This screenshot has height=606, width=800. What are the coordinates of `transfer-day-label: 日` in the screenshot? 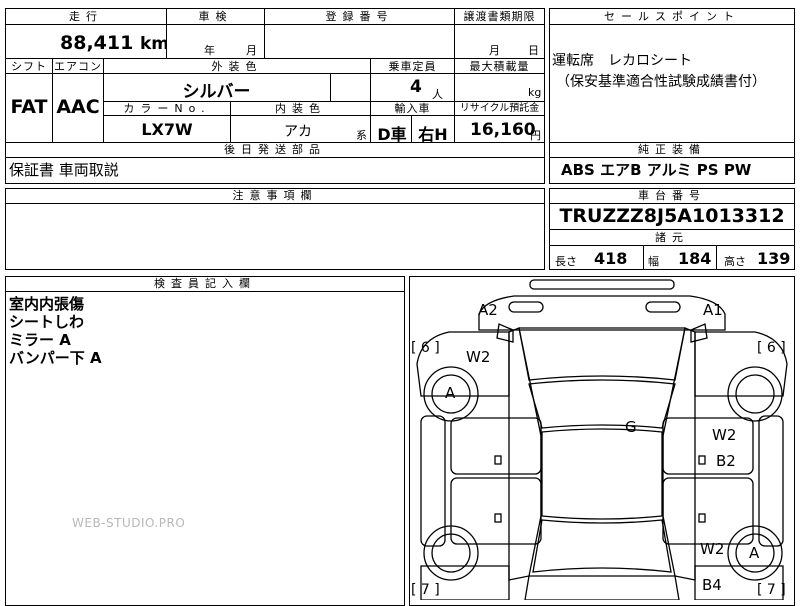 It's located at (533, 50).